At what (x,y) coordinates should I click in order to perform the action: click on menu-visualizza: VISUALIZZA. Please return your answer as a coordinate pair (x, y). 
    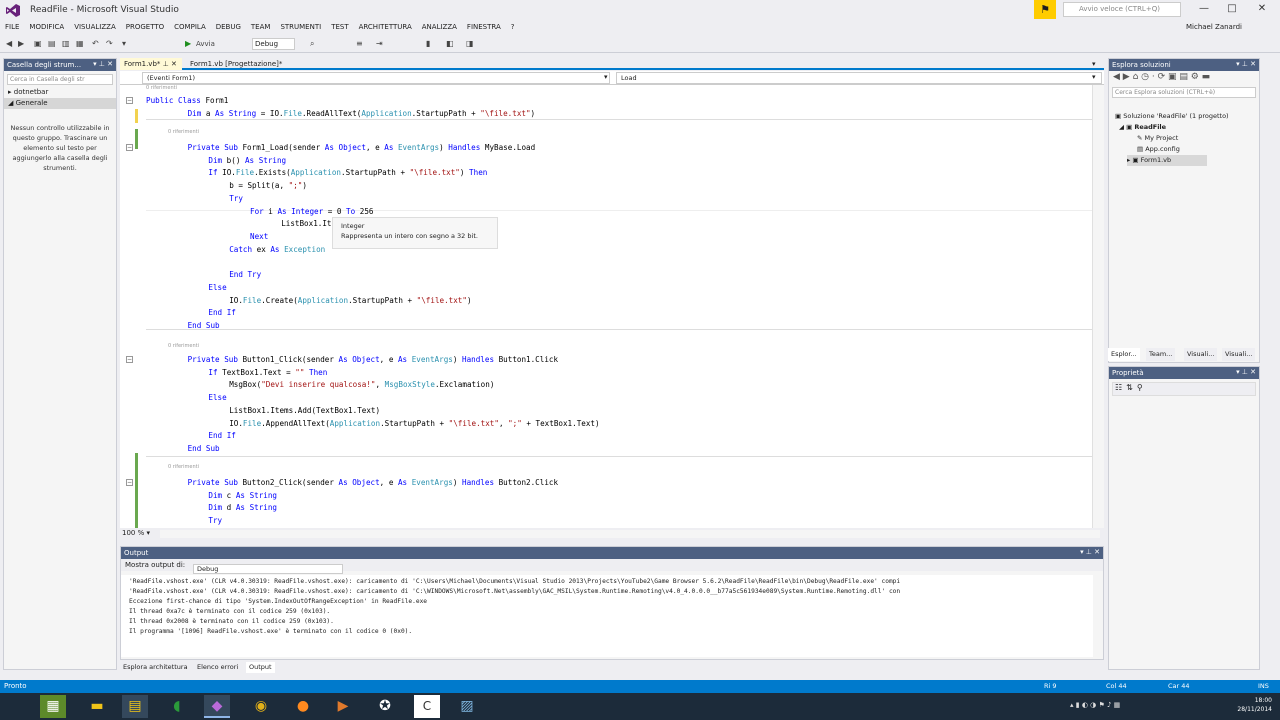
    Looking at the image, I should click on (95, 25).